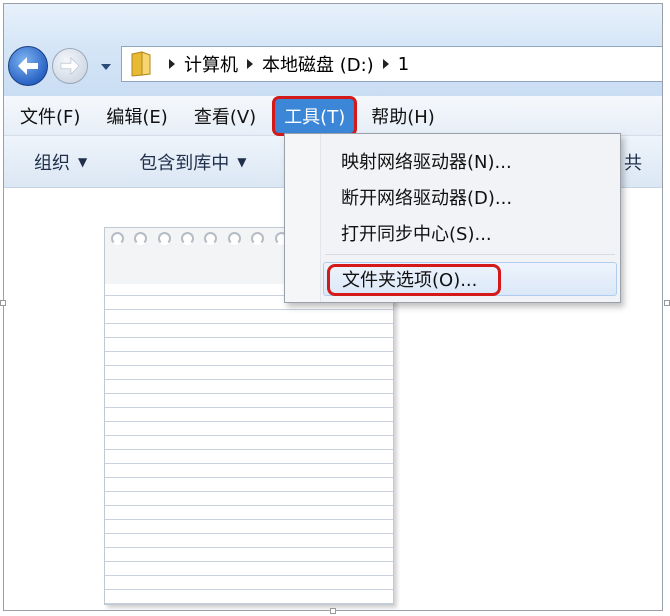 Image resolution: width=670 pixels, height=616 pixels. What do you see at coordinates (315, 115) in the screenshot?
I see `menu-tools: 工具(T)` at bounding box center [315, 115].